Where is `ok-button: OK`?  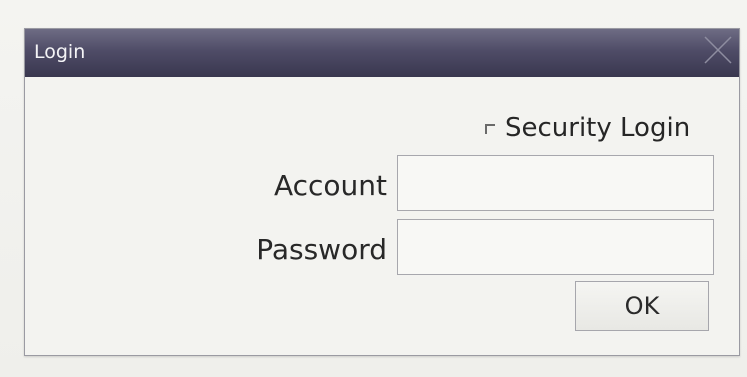
ok-button: OK is located at coordinates (642, 306).